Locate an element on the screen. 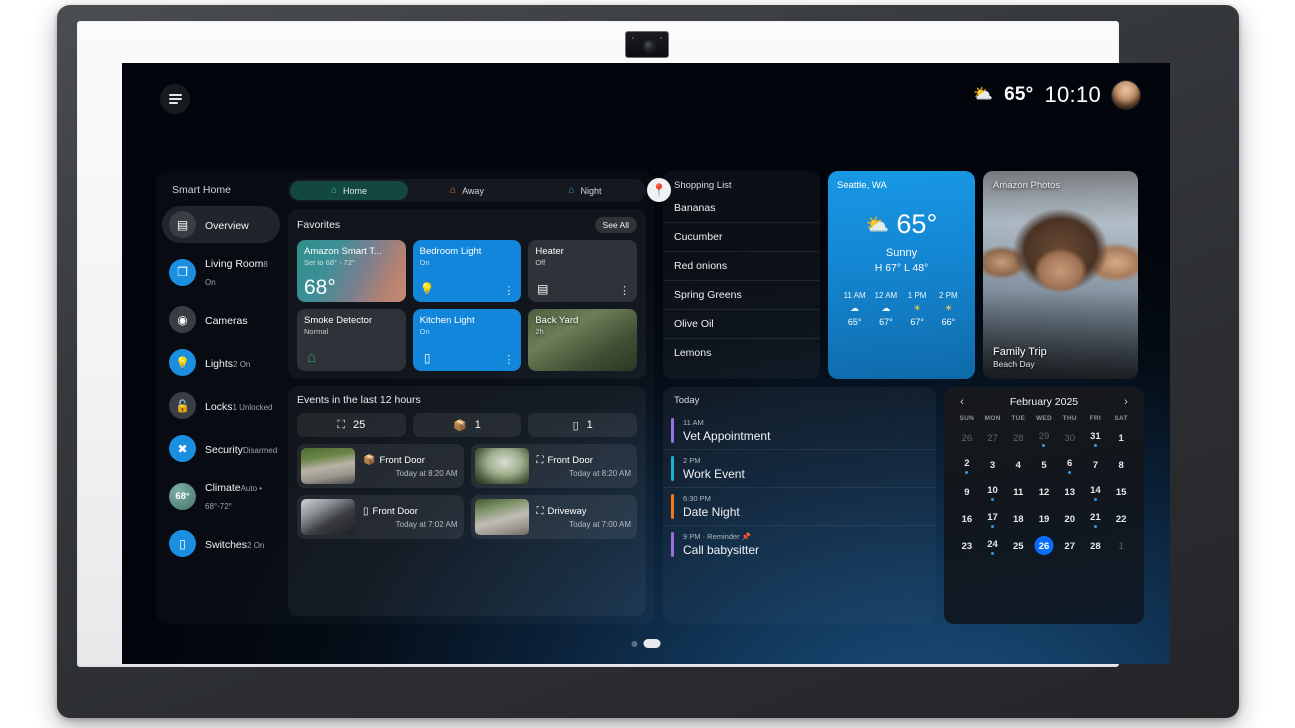  calendar-day-number: 9 is located at coordinates (967, 492).